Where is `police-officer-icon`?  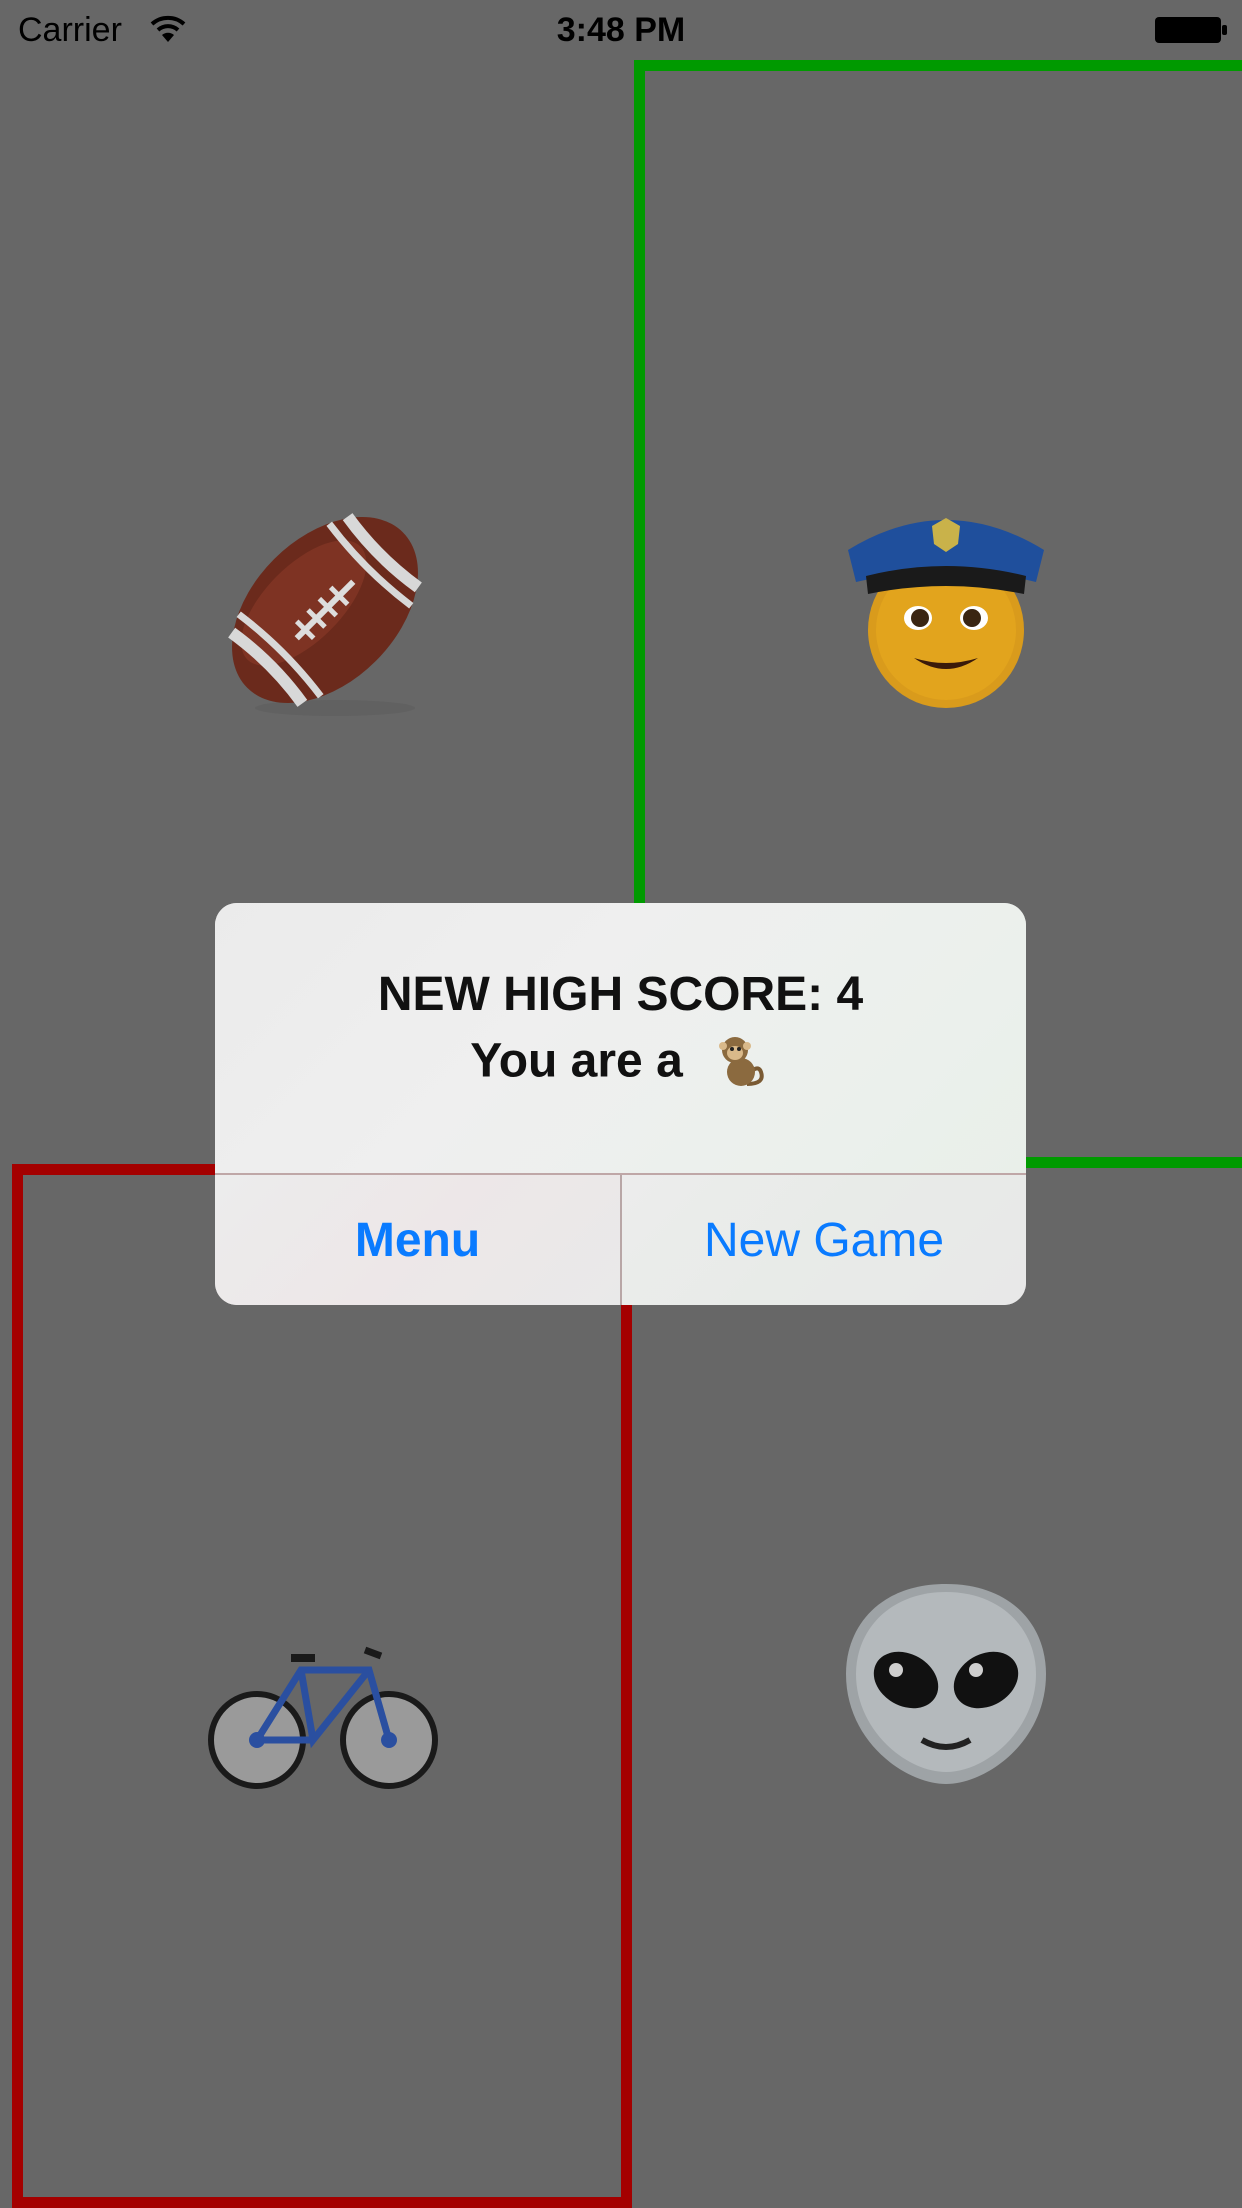
police-officer-icon is located at coordinates (946, 610).